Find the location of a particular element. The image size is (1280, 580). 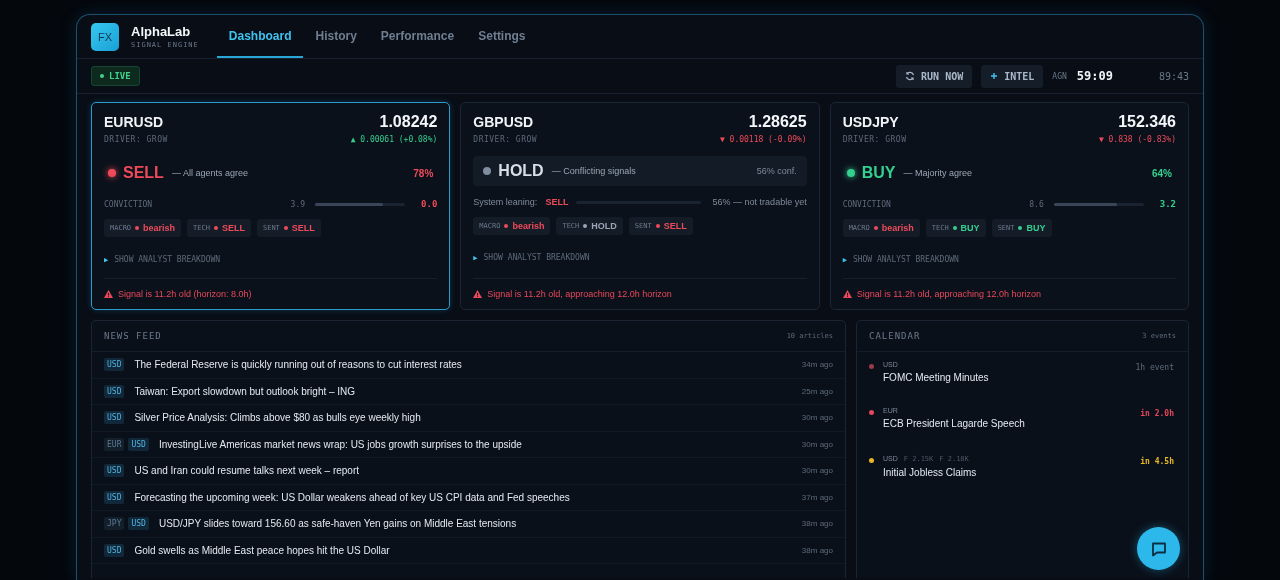

nav-tab: Performance is located at coordinates (417, 36).